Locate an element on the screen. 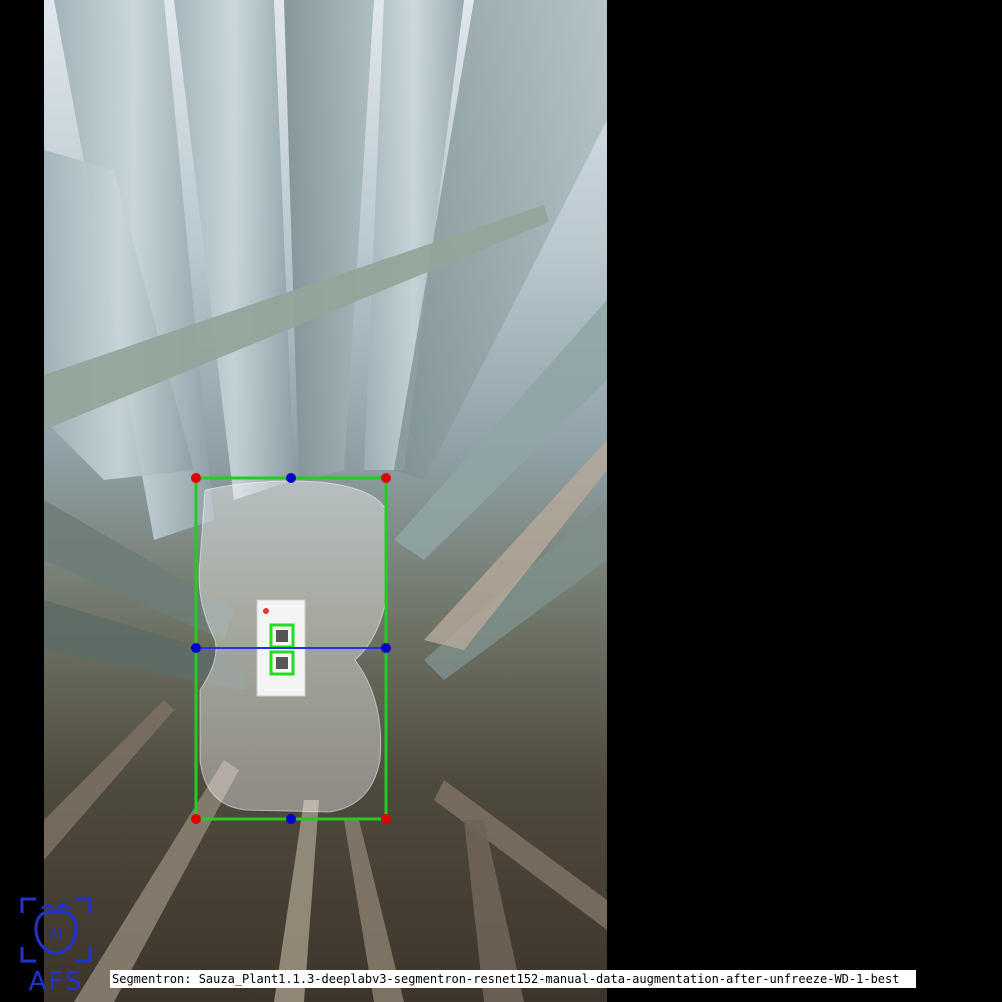 The width and height of the screenshot is (1002, 1002). segmentation-overlay is located at coordinates (291, 648).